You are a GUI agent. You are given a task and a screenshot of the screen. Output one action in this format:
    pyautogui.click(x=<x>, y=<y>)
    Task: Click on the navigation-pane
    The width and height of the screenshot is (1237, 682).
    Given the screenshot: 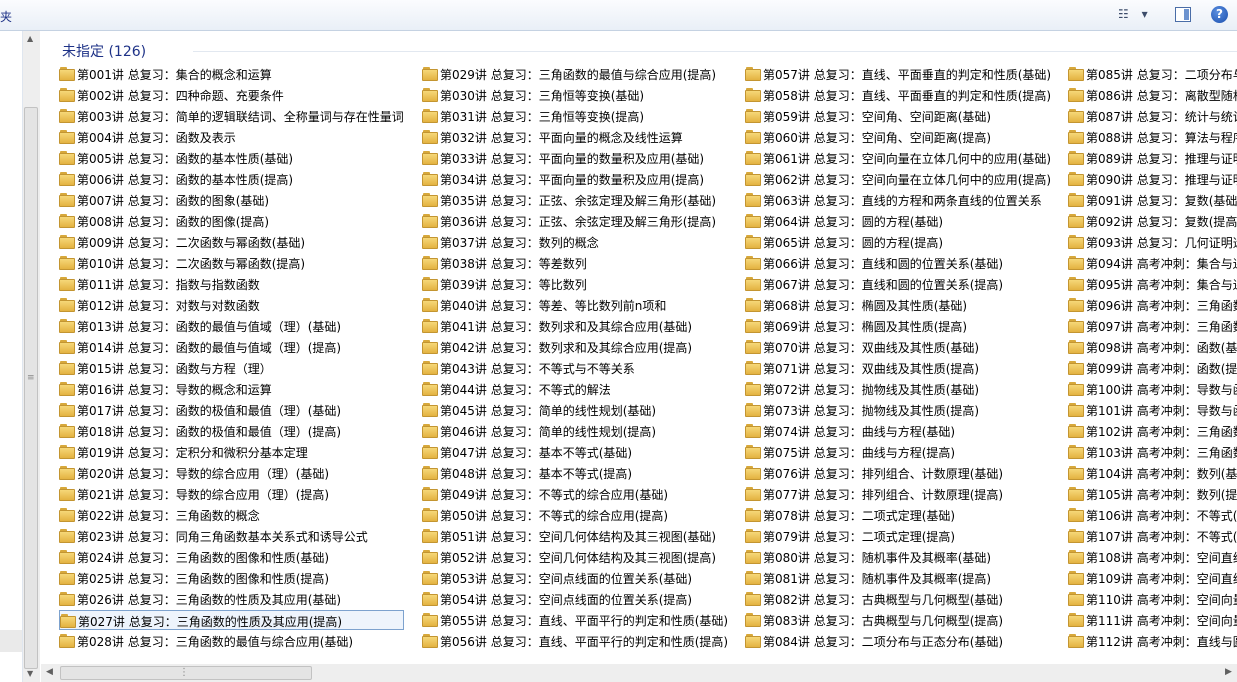 What is the action you would take?
    pyautogui.click(x=11, y=356)
    